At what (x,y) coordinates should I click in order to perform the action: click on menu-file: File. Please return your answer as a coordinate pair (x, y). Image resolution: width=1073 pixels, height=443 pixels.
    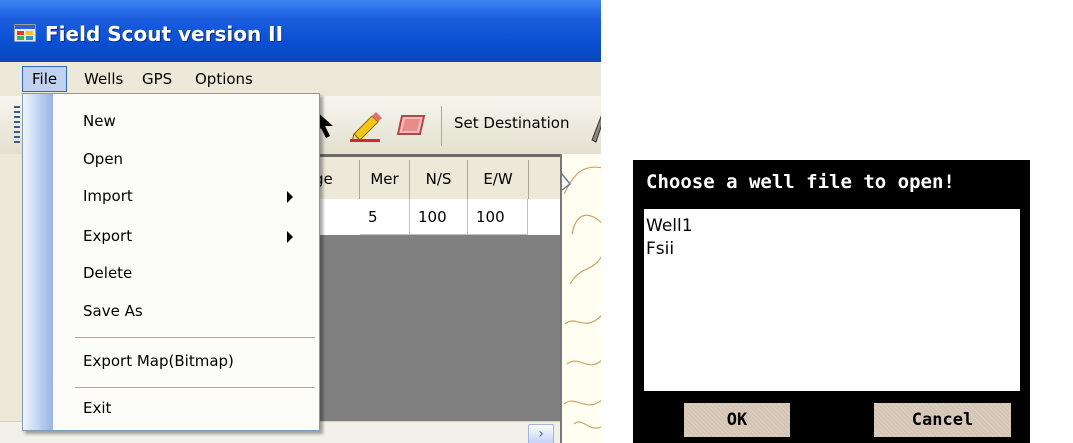
    Looking at the image, I should click on (45, 79).